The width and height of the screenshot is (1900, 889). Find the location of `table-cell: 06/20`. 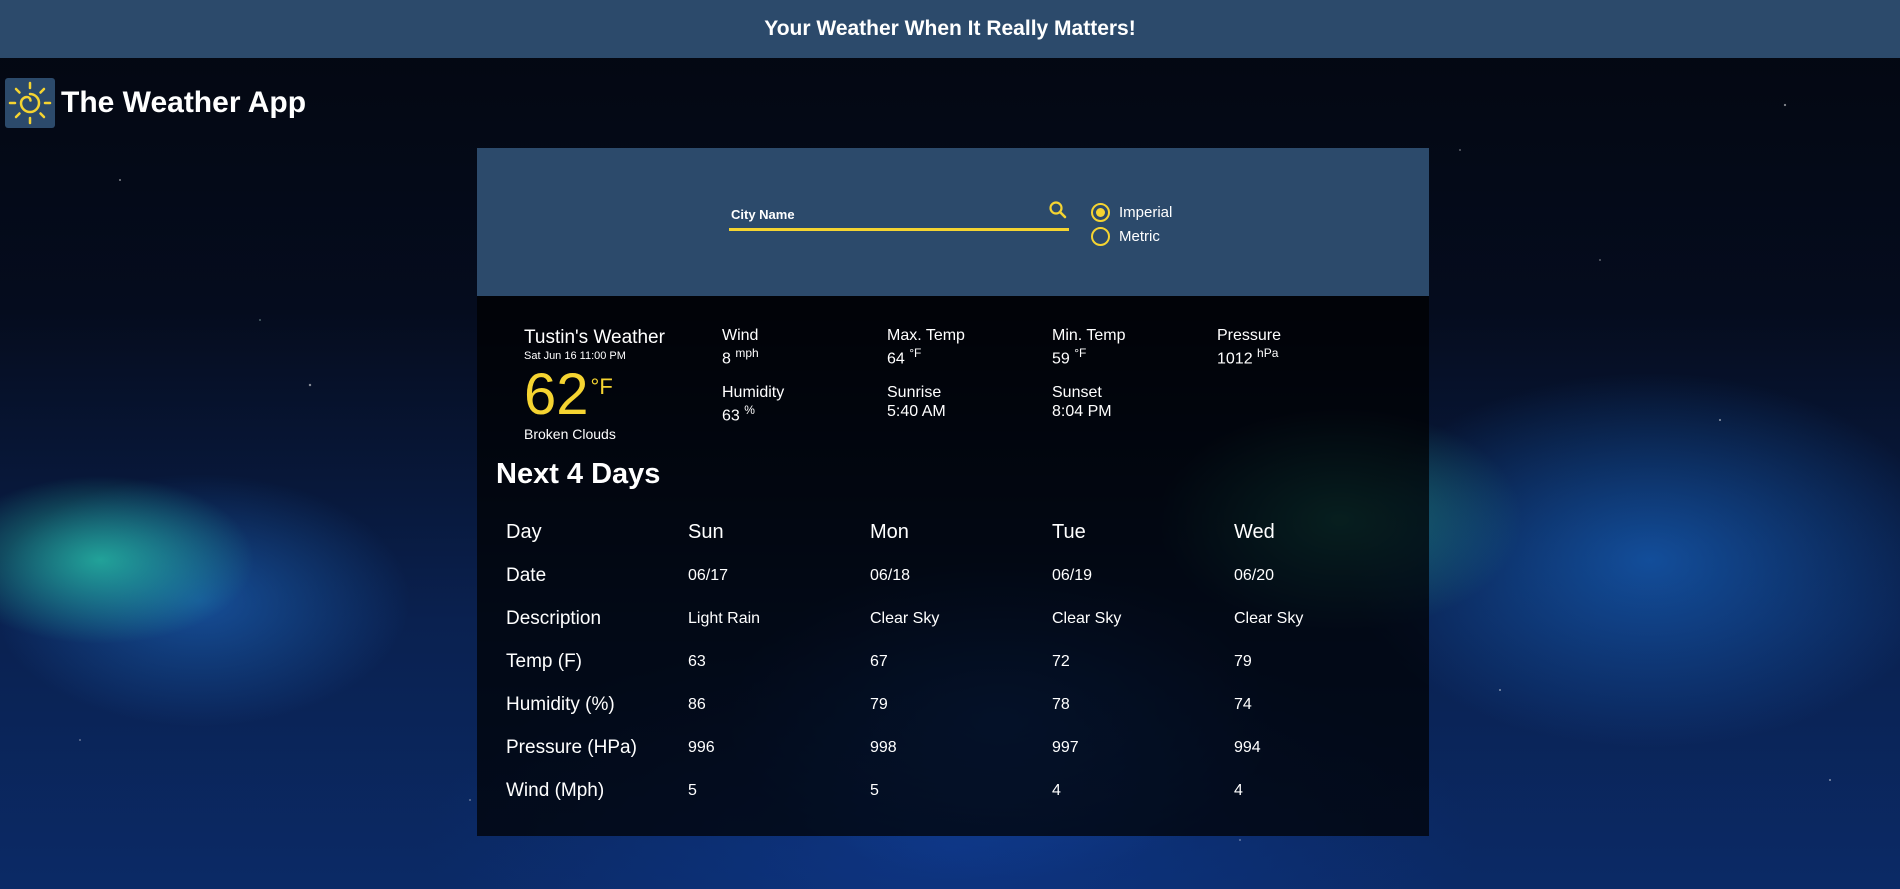

table-cell: 06/20 is located at coordinates (1254, 575).